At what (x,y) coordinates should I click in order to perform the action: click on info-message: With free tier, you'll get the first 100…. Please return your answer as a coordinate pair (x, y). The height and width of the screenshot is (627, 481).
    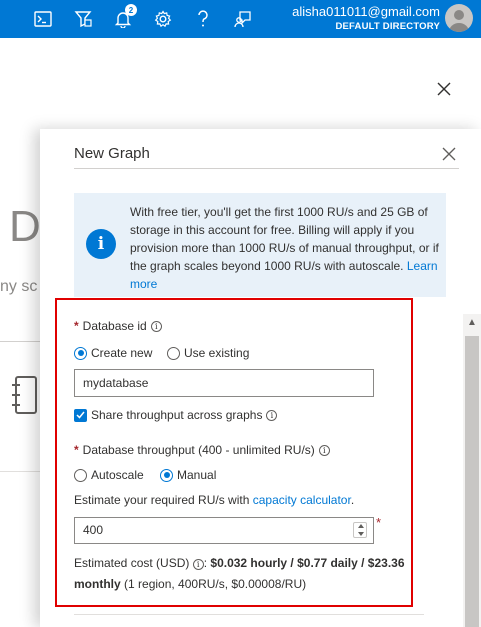
    Looking at the image, I should click on (286, 248).